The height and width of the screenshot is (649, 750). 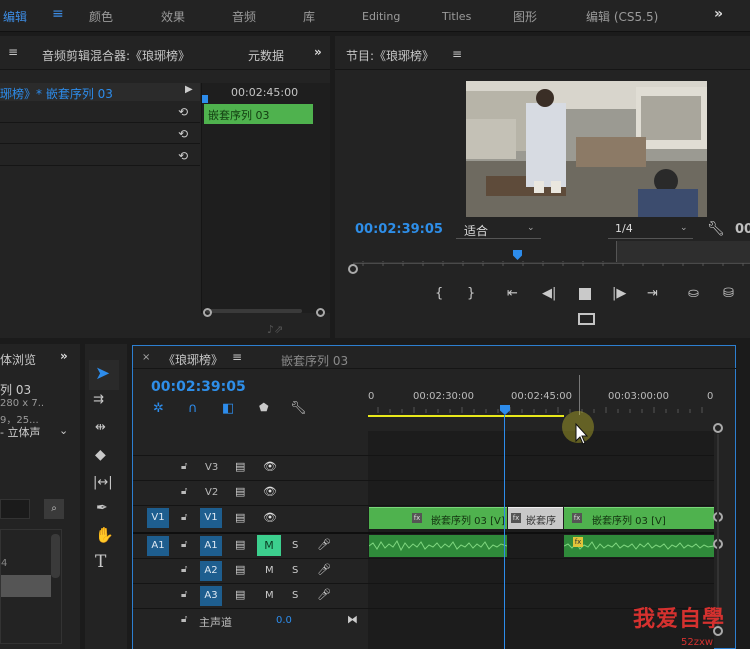 I want to click on workspace-tab-edit: 编辑, so click(x=15, y=16).